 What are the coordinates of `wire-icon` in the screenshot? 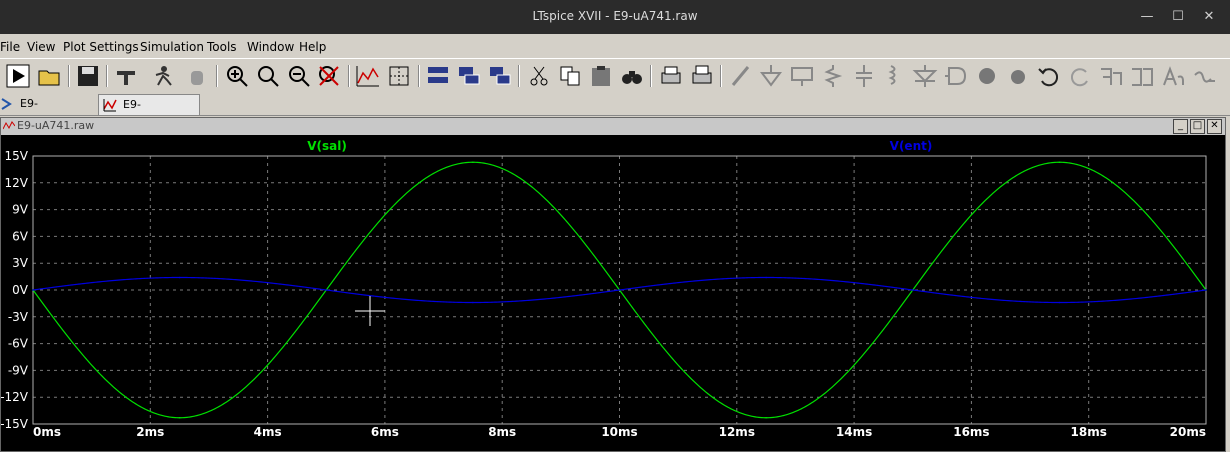 It's located at (741, 76).